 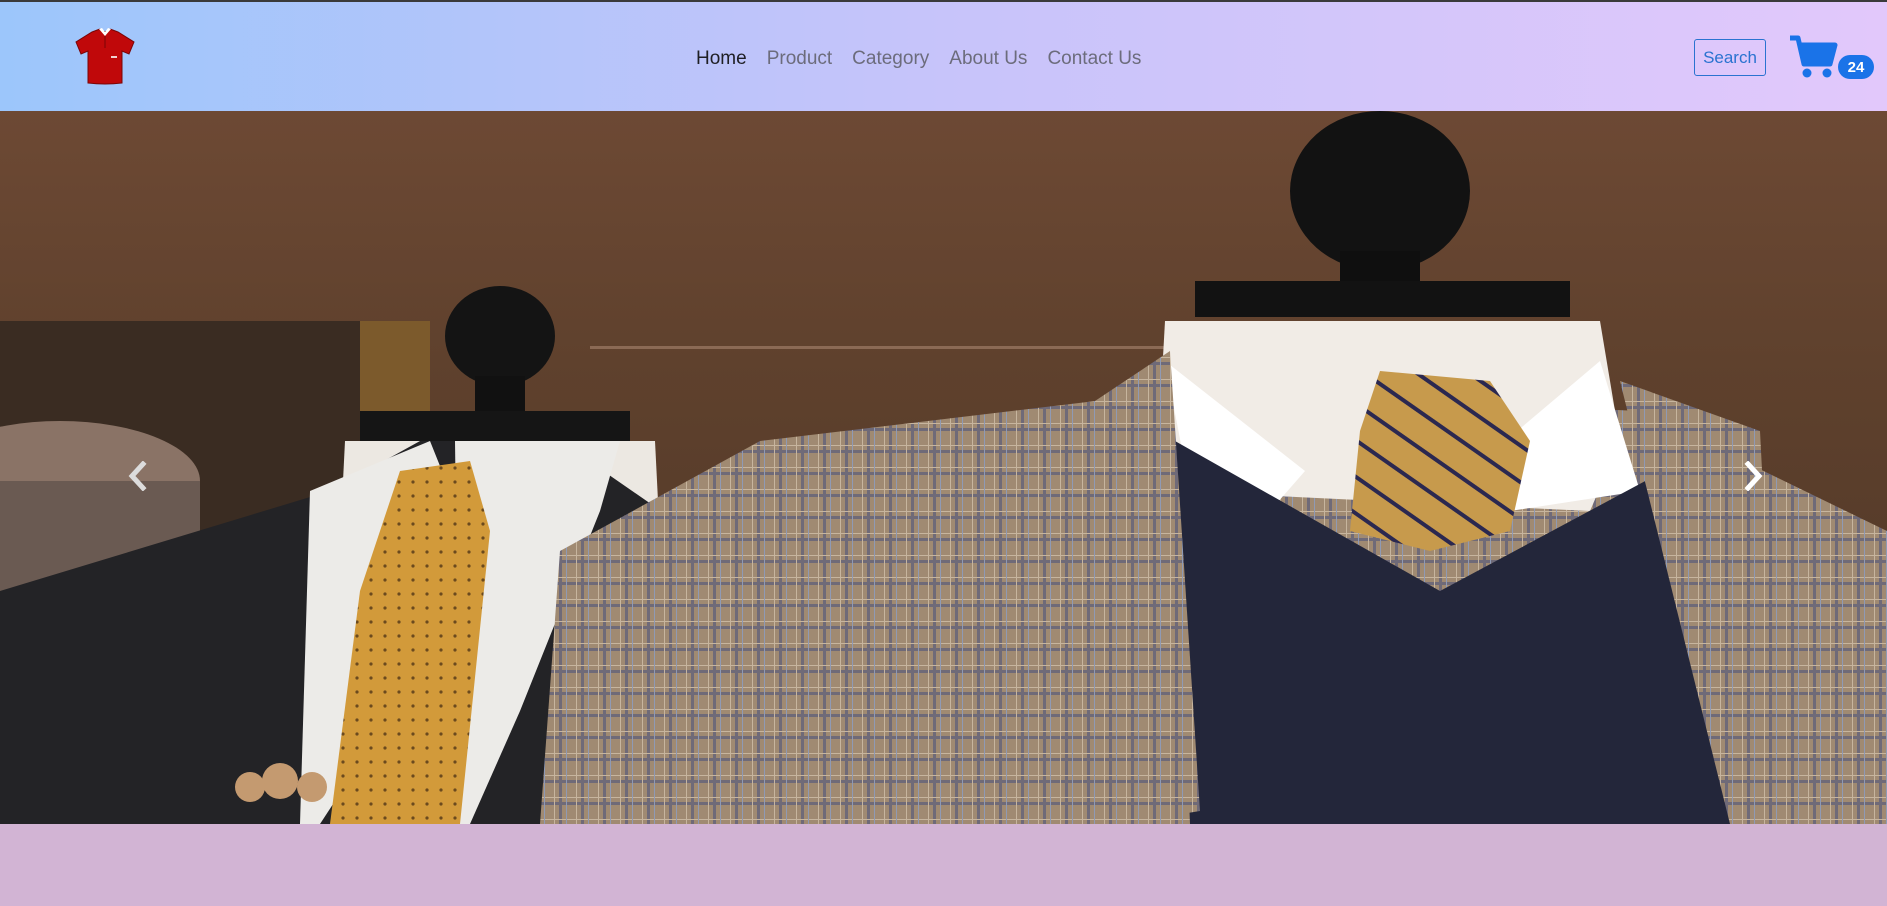 I want to click on cart-count-badge: 24, so click(x=1856, y=67).